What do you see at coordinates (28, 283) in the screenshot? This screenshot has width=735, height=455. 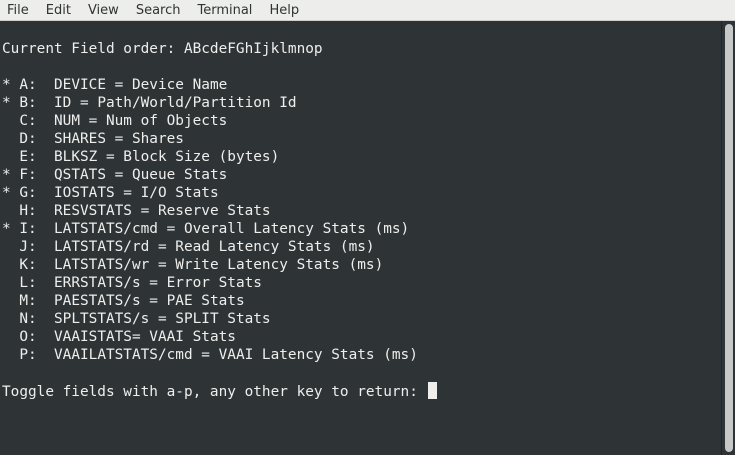 I see `field-key: L:` at bounding box center [28, 283].